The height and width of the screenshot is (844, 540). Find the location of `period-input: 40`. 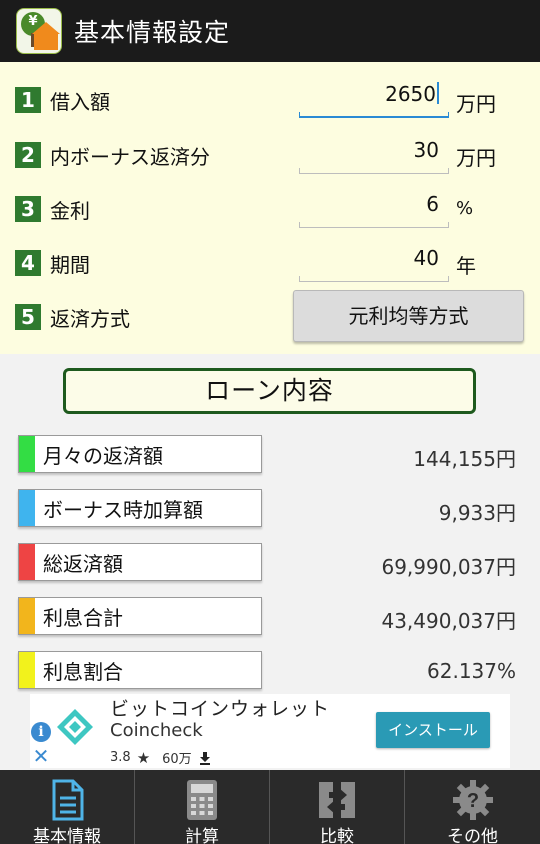

period-input: 40 is located at coordinates (374, 262).